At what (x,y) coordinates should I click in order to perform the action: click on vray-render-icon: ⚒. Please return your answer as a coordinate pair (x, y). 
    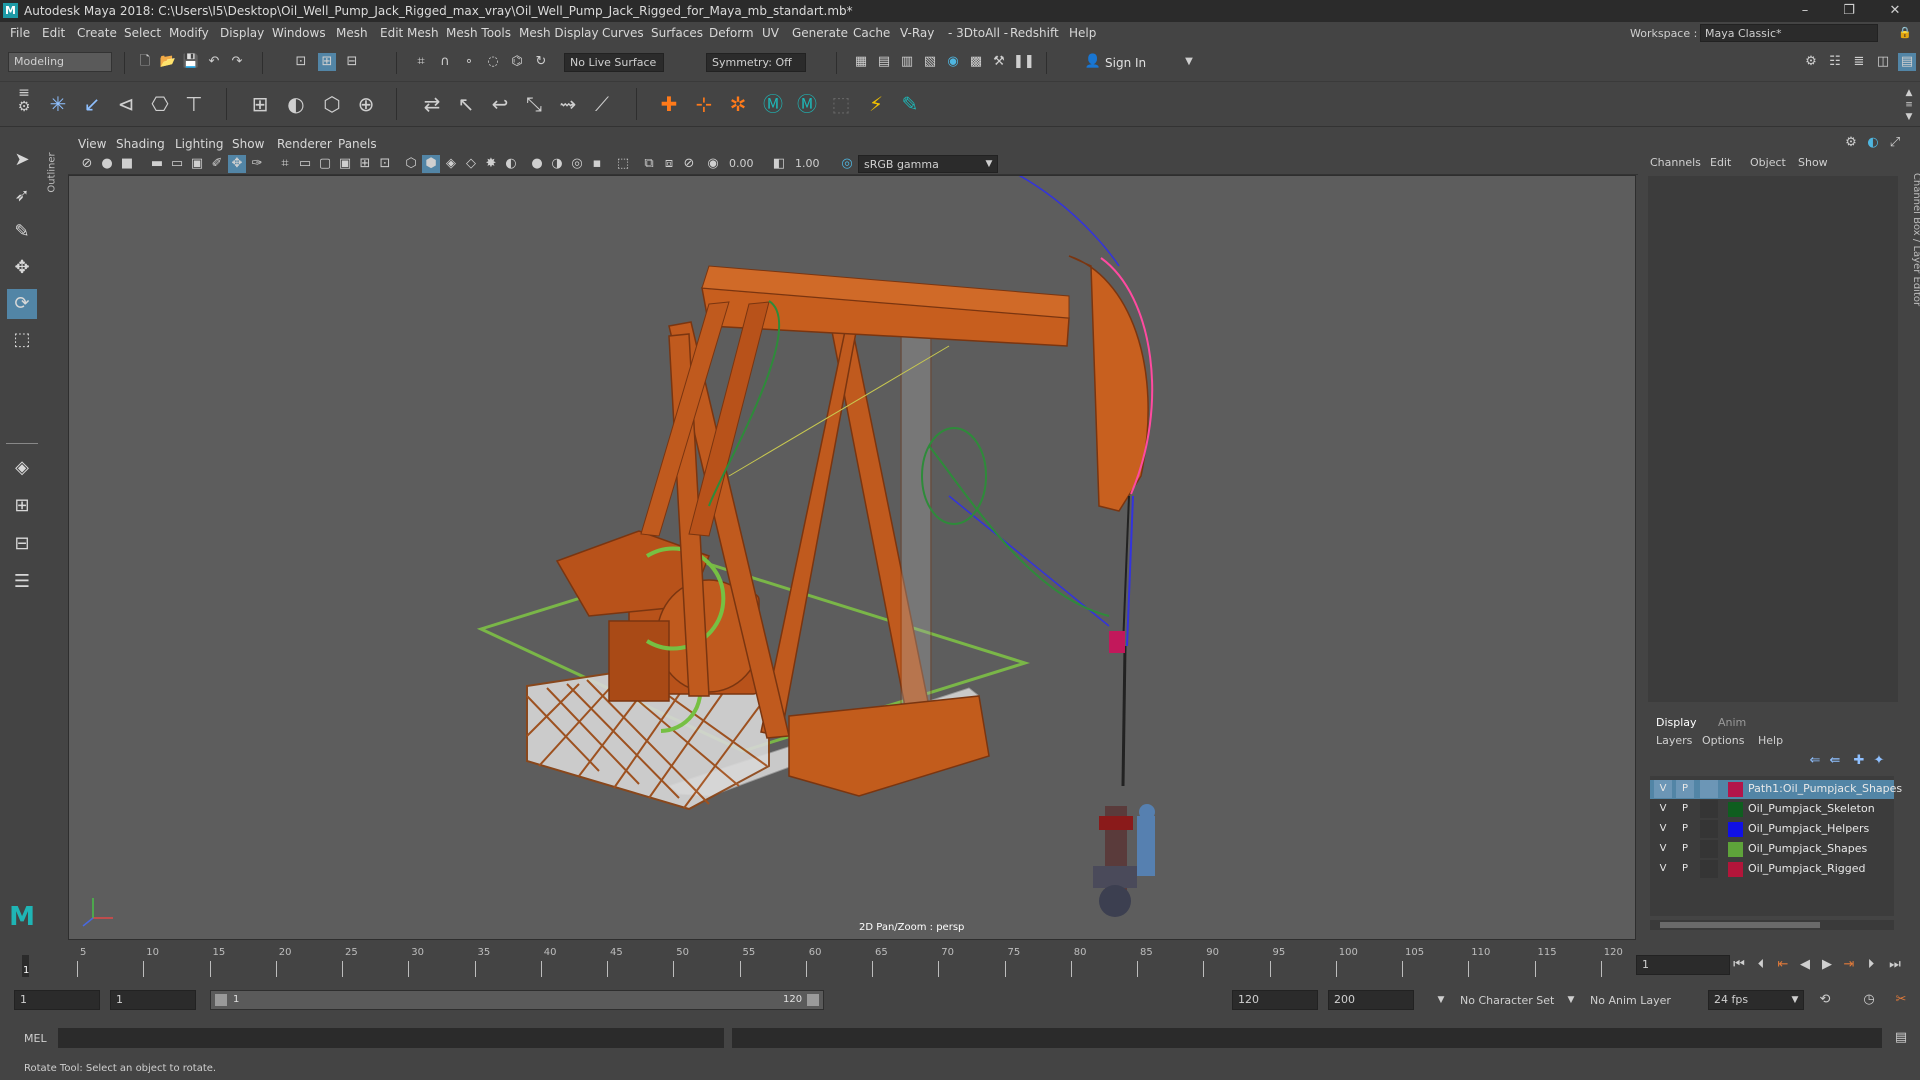
    Looking at the image, I should click on (999, 62).